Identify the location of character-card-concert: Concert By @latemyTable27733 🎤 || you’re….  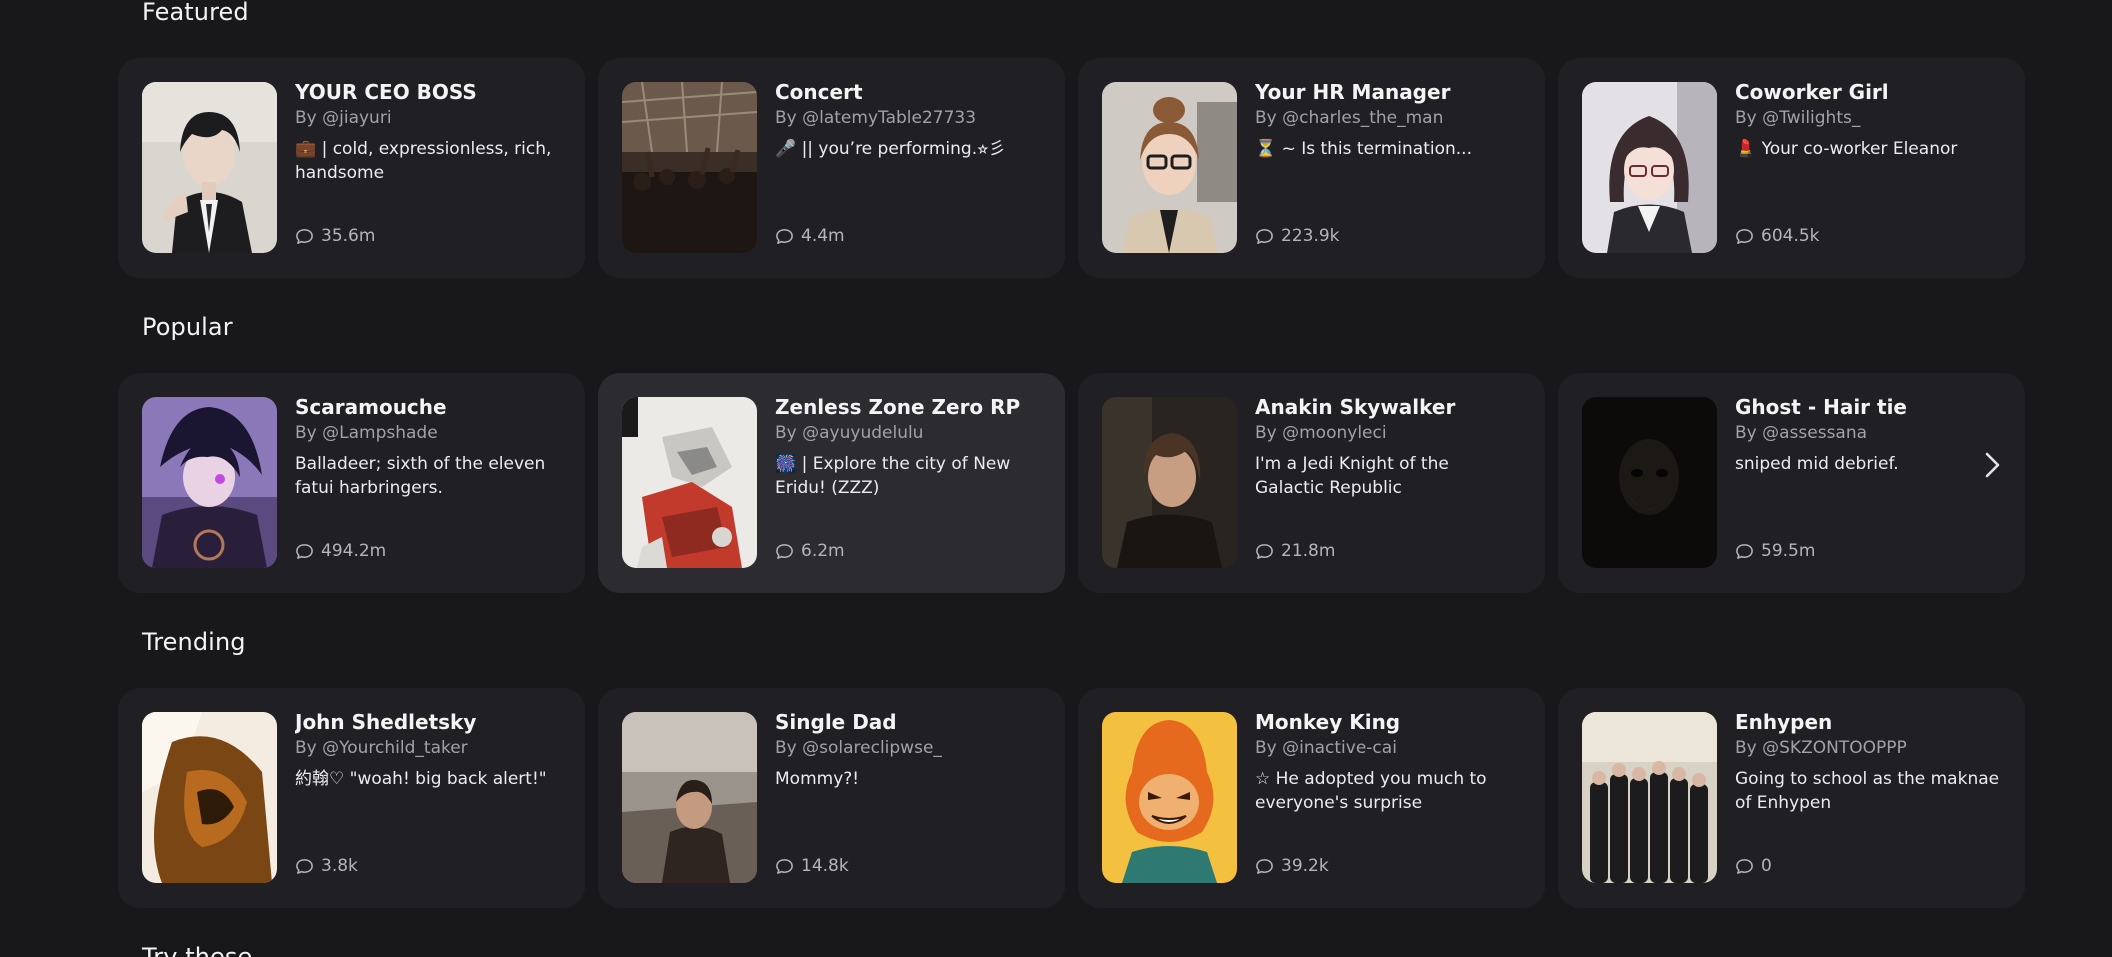
(831, 168).